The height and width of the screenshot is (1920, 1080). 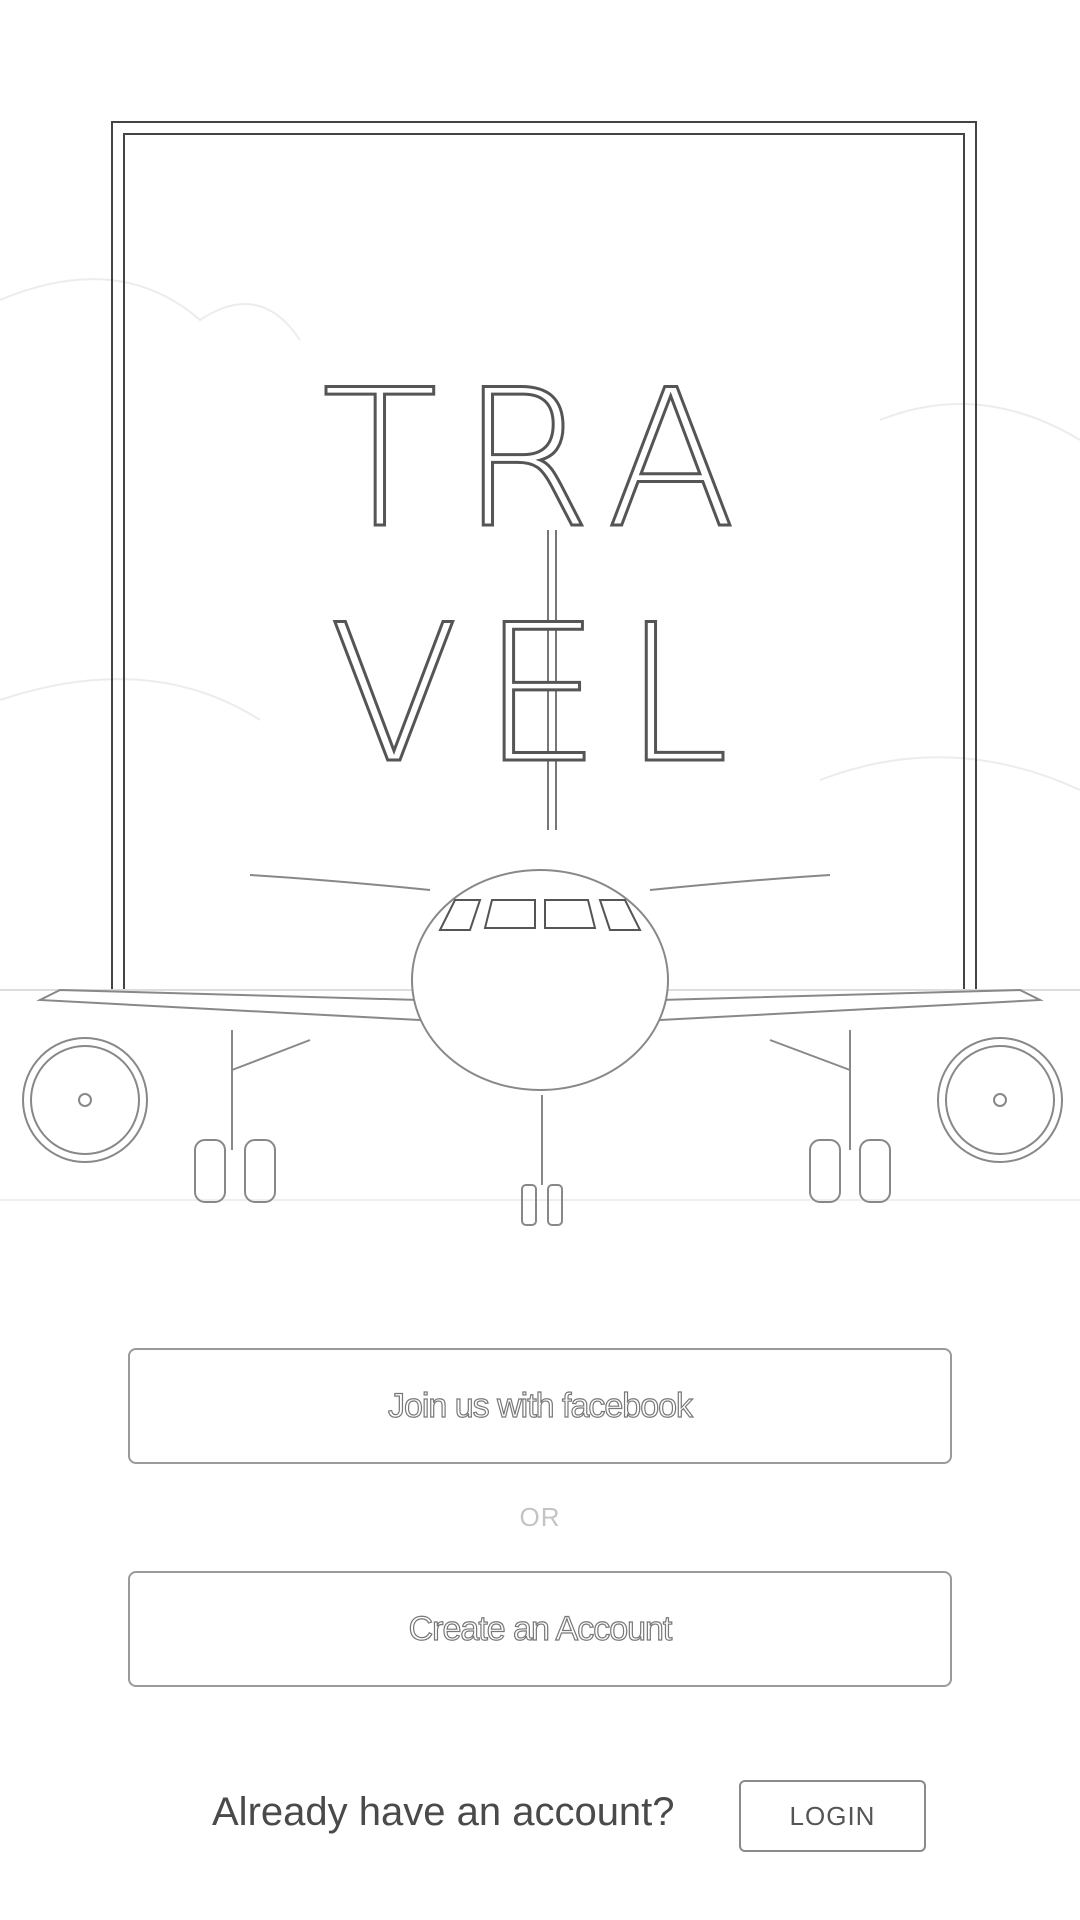 What do you see at coordinates (540, 1406) in the screenshot?
I see `join-facebook-button: Join us with facebook` at bounding box center [540, 1406].